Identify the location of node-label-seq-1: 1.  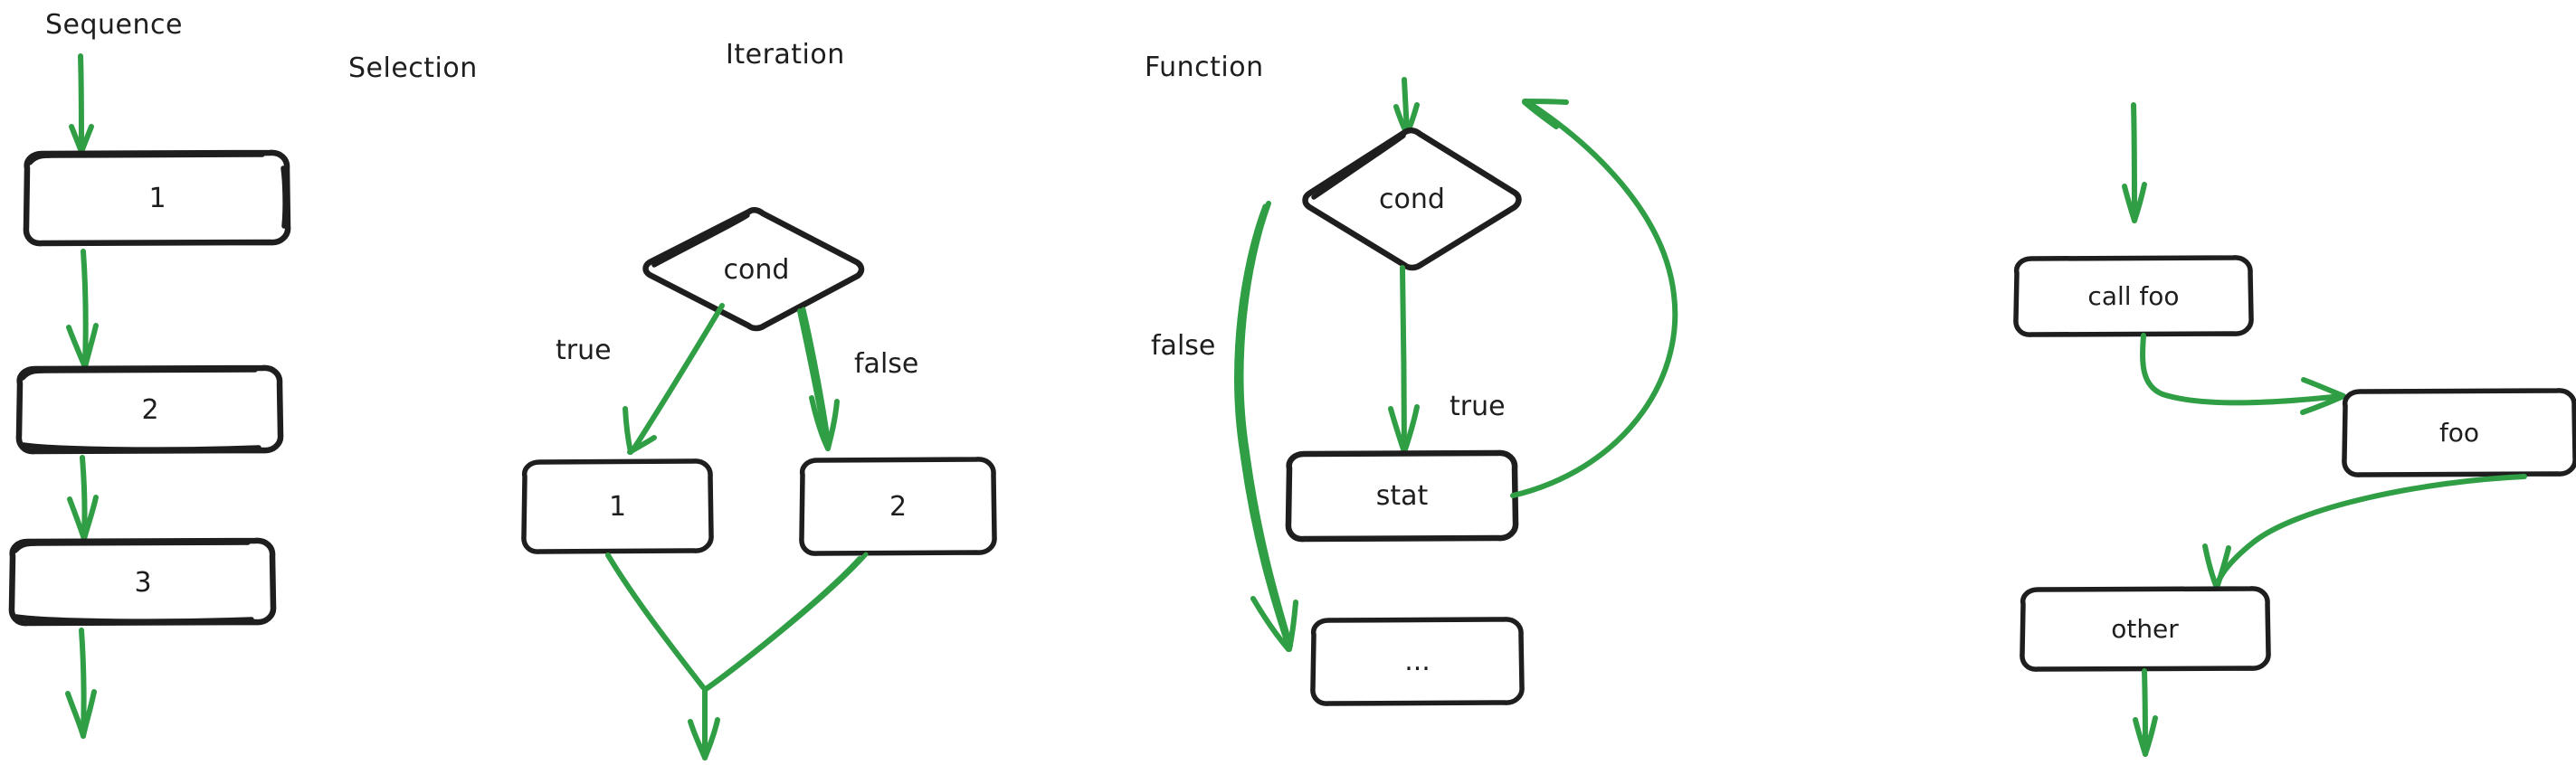
(157, 199).